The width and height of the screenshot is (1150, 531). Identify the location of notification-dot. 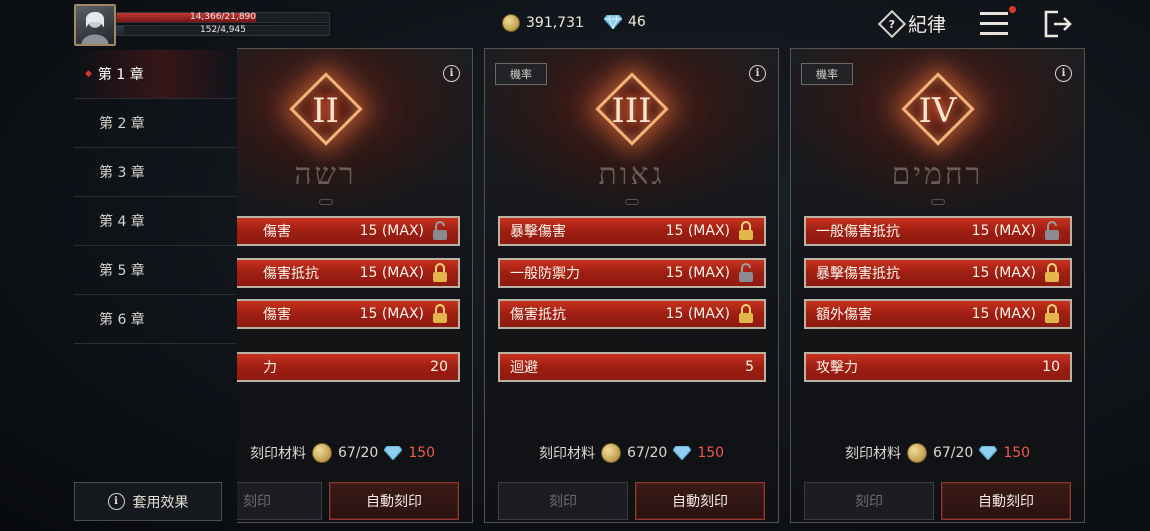
(1012, 9).